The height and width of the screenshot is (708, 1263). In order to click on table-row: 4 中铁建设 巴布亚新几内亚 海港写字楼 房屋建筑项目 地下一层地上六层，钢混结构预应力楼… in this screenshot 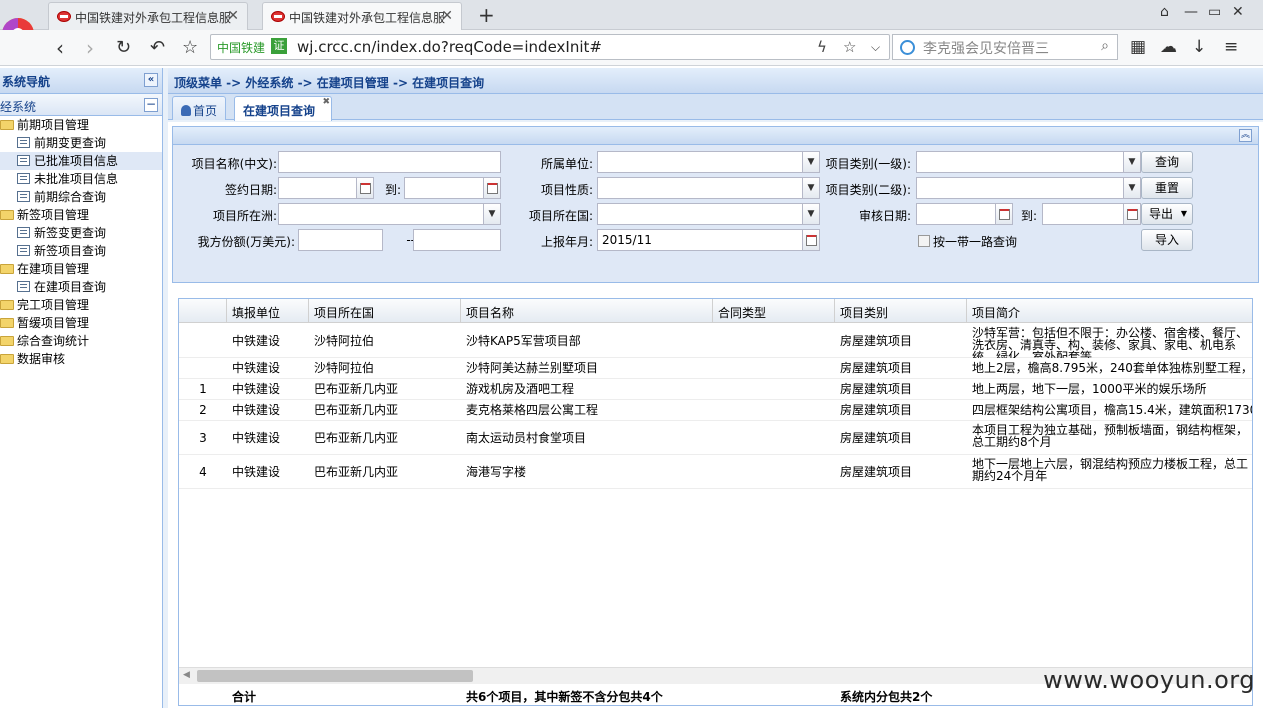, I will do `click(715, 472)`.